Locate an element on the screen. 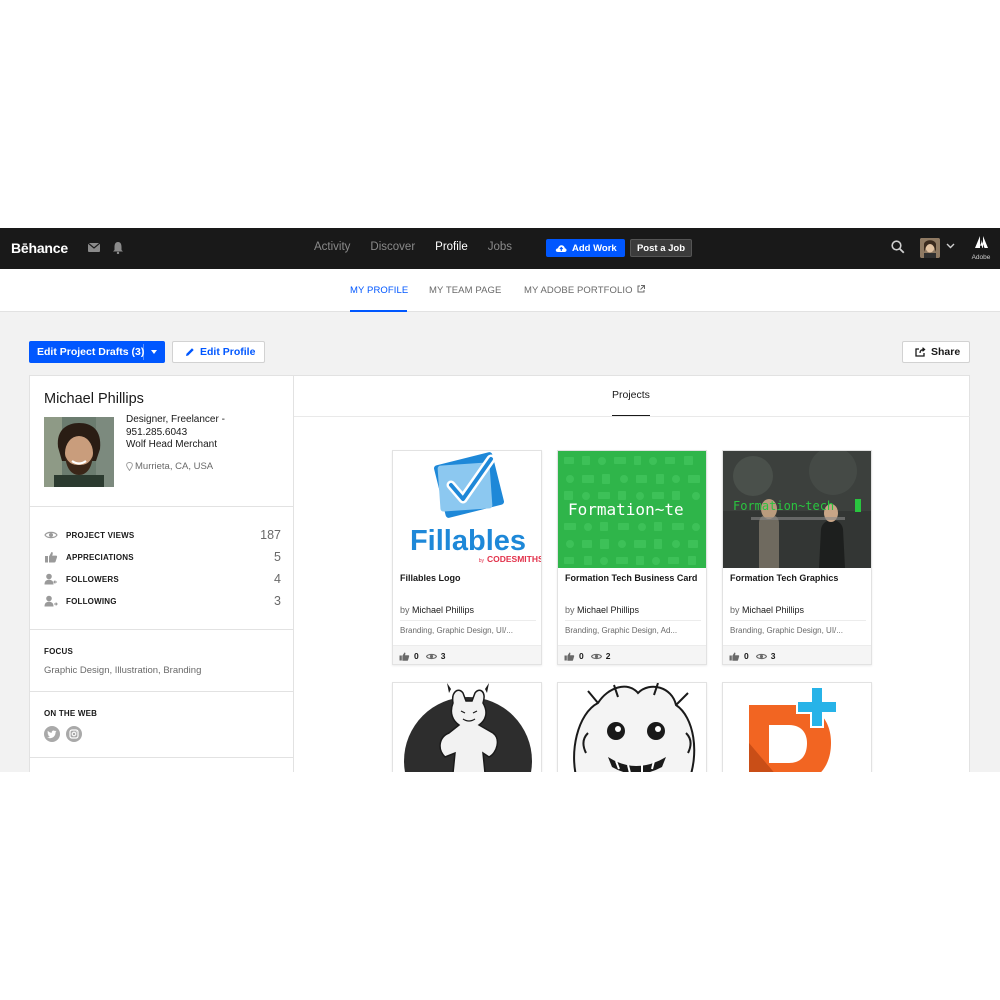  cover-wordmark: Fillables is located at coordinates (468, 541).